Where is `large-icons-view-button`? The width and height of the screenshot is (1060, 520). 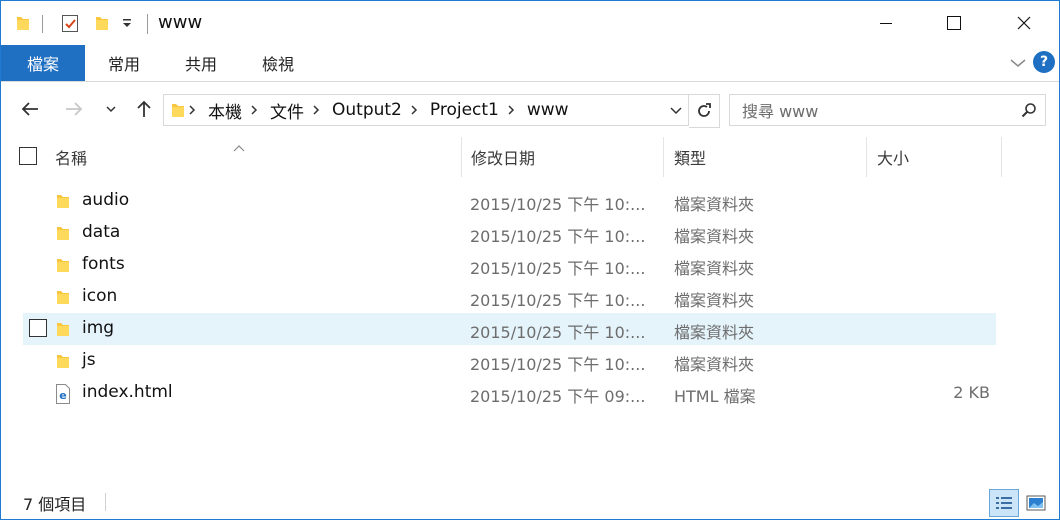
large-icons-view-button is located at coordinates (1036, 503).